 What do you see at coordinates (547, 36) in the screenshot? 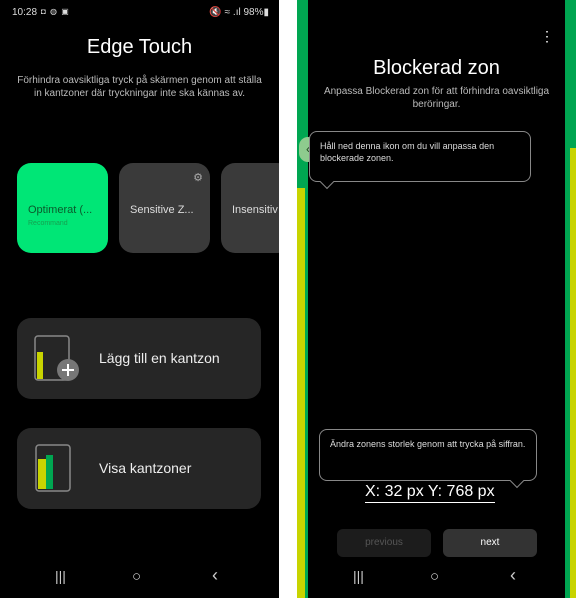
I see `more-options-icon: ⋮` at bounding box center [547, 36].